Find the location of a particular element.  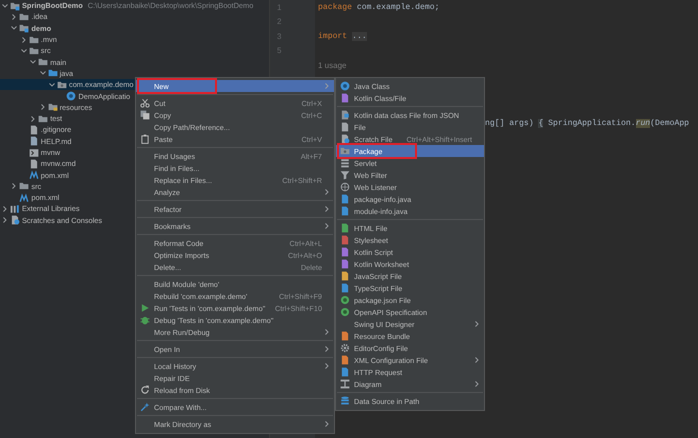

diagram-icon is located at coordinates (345, 384).